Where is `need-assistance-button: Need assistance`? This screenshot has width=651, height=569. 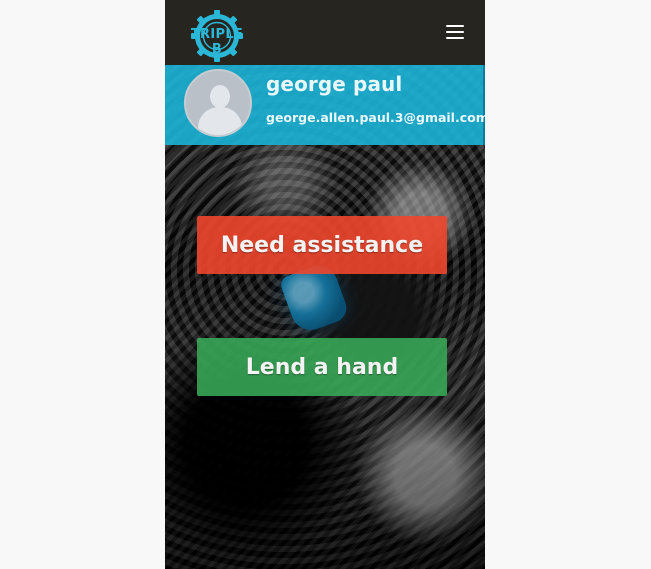
need-assistance-button: Need assistance is located at coordinates (322, 245).